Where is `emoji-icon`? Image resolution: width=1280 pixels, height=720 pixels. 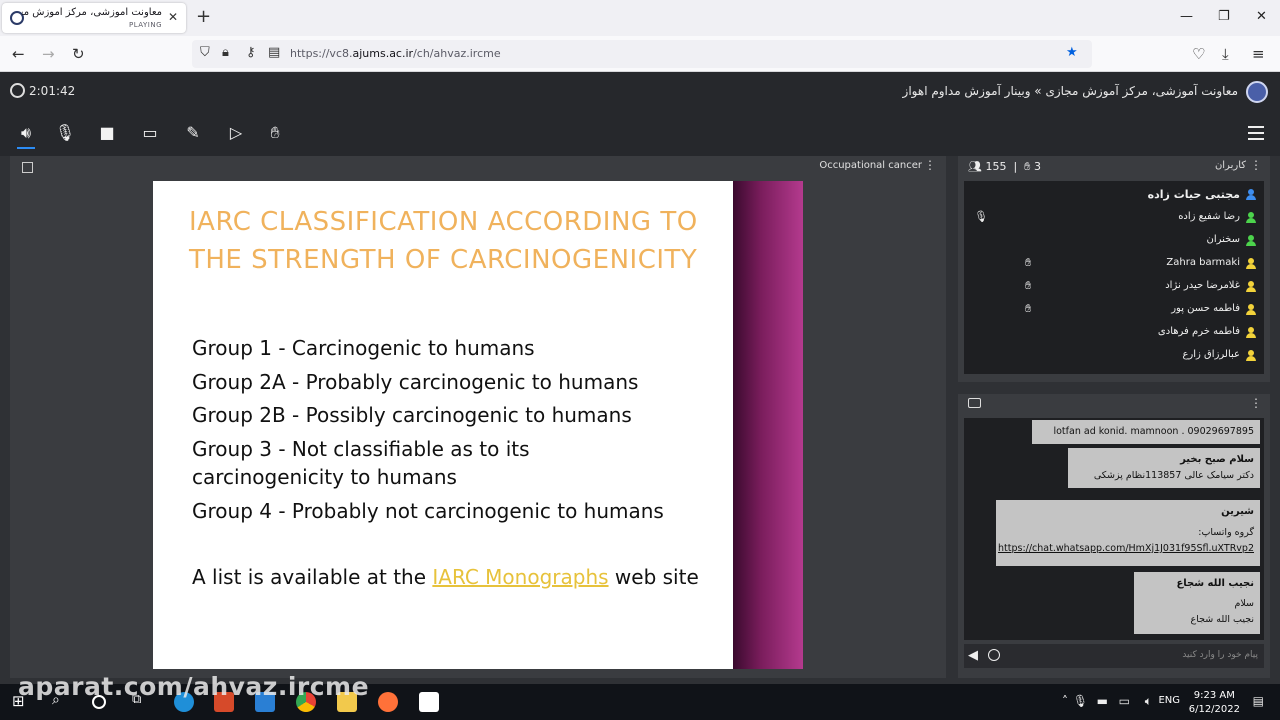
emoji-icon is located at coordinates (994, 655).